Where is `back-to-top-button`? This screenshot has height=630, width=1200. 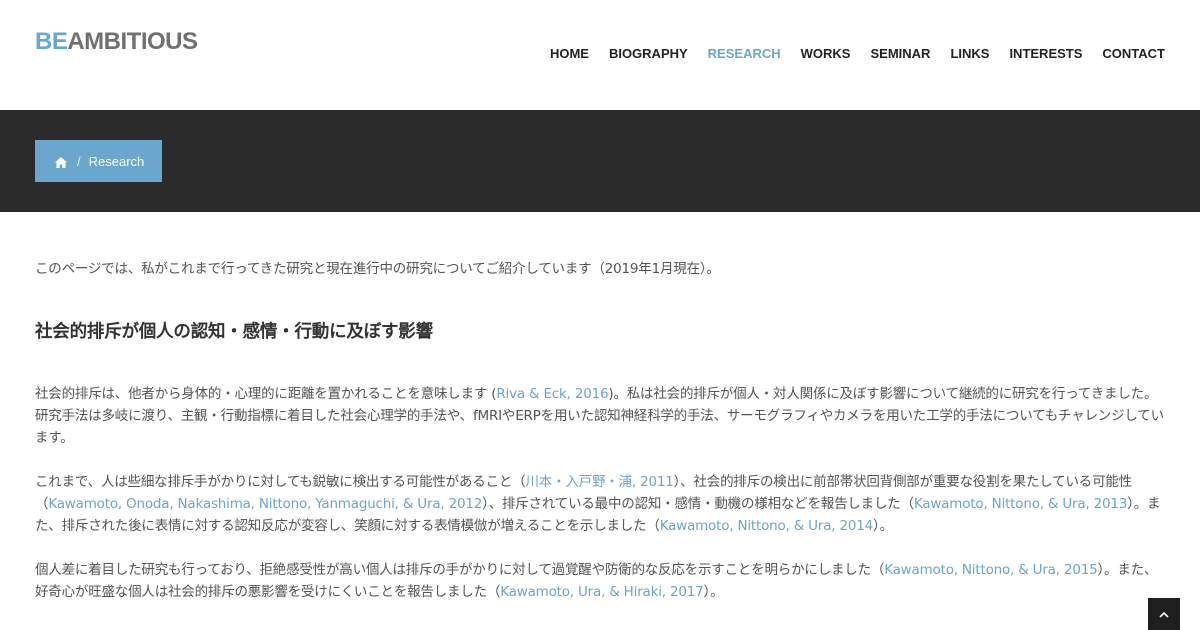
back-to-top-button is located at coordinates (1164, 614).